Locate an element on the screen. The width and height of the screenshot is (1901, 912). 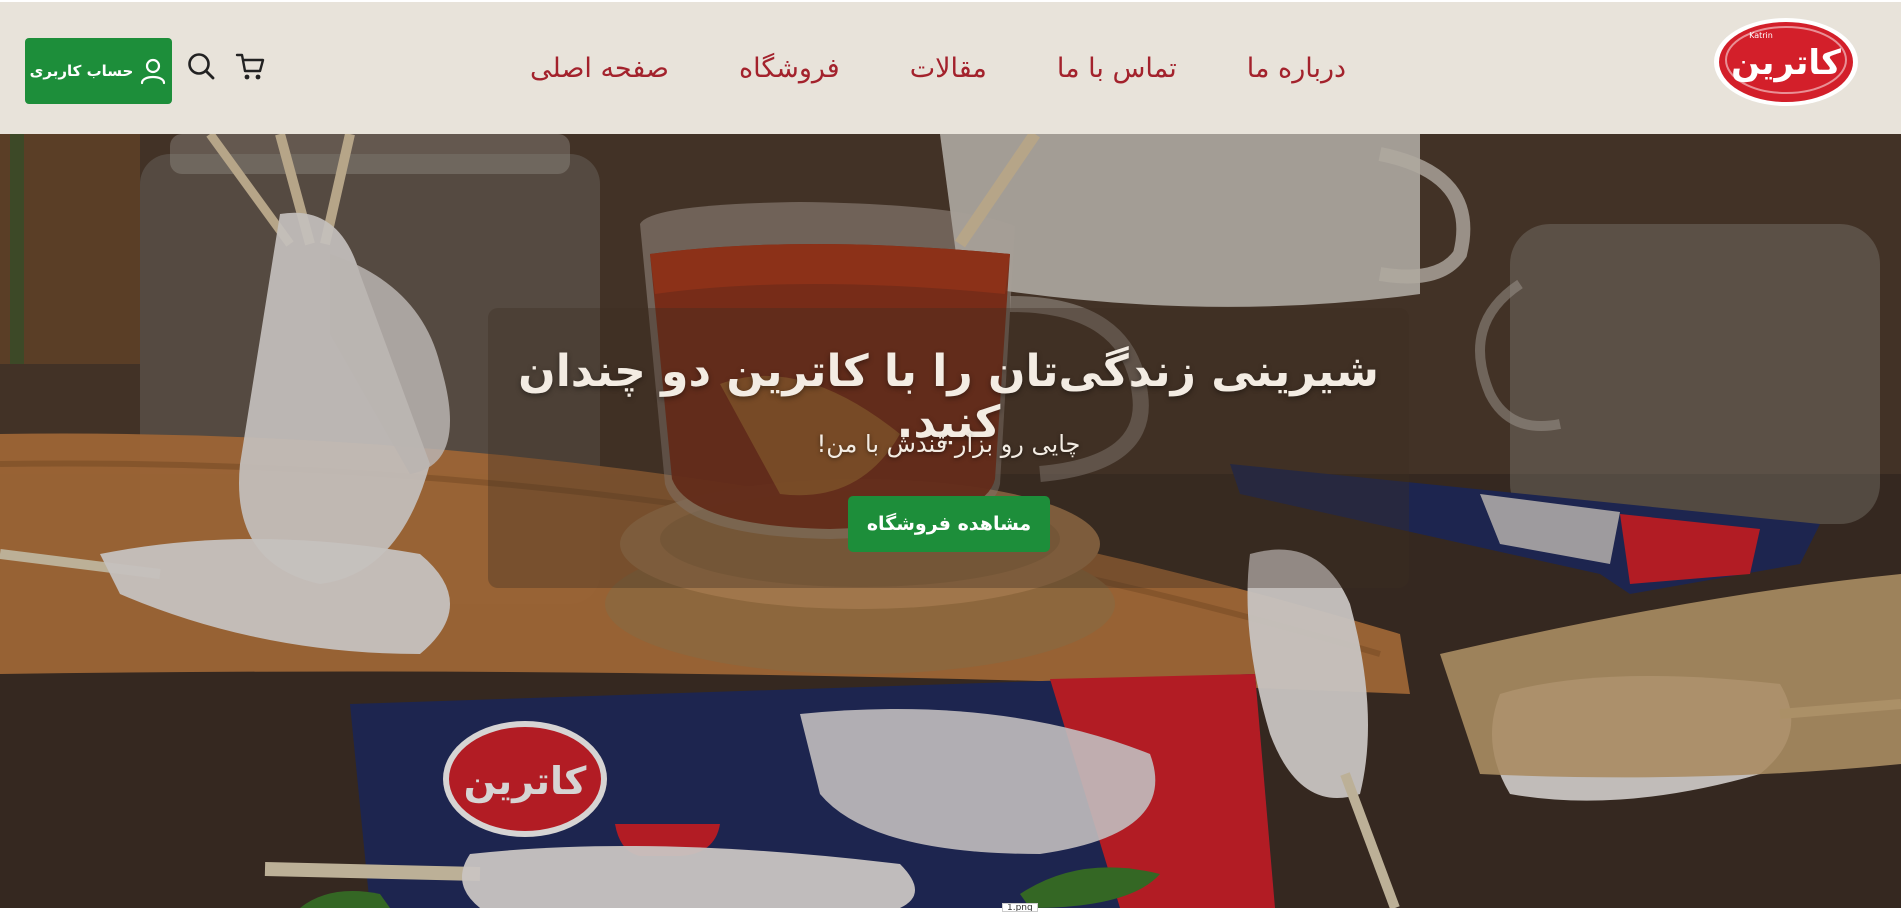
logo-text: کاترین is located at coordinates (1786, 63).